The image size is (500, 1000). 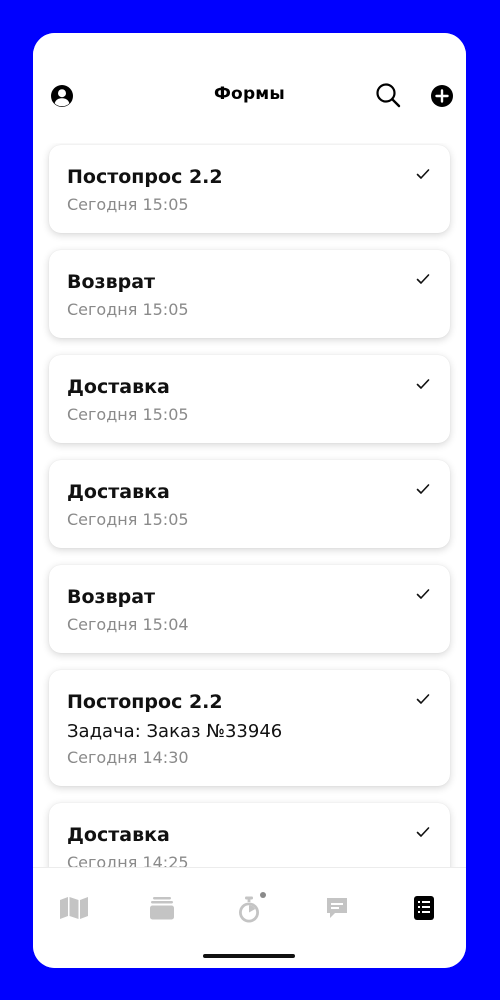 What do you see at coordinates (249, 94) in the screenshot?
I see `page-title: Формы` at bounding box center [249, 94].